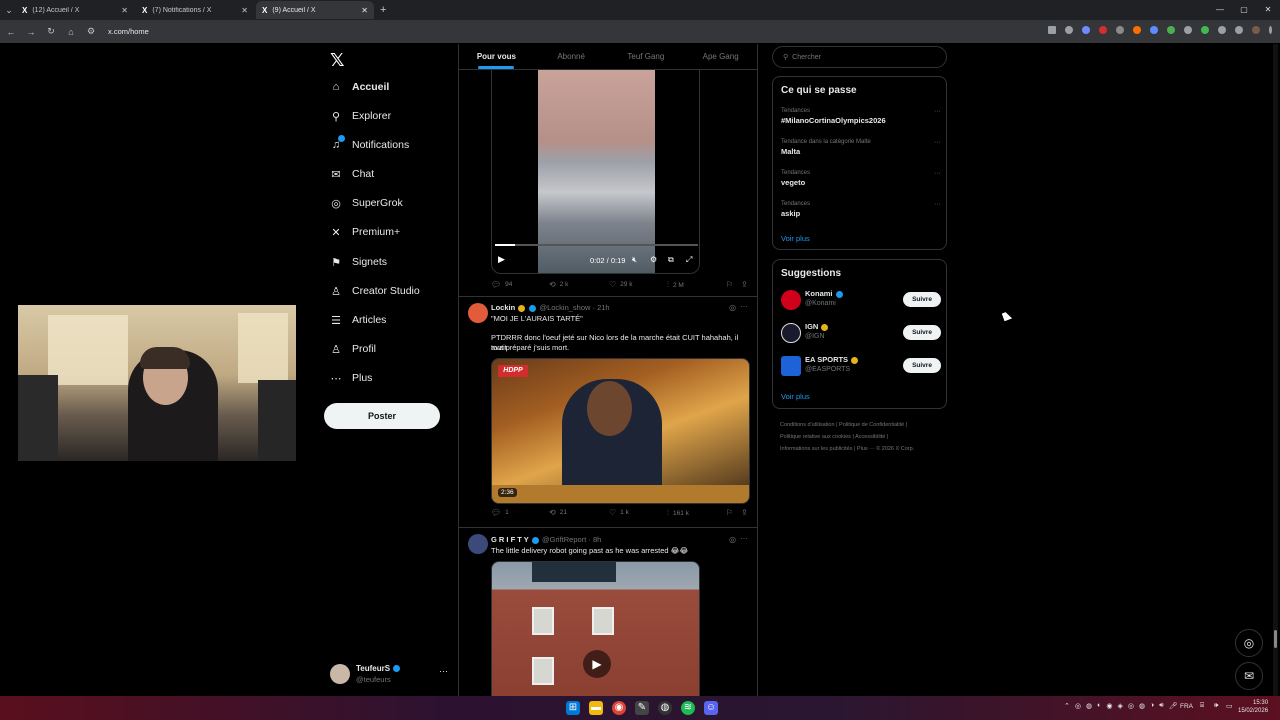 This screenshot has width=1280, height=720. I want to click on reply-button: 💬︎ 94, so click(501, 284).